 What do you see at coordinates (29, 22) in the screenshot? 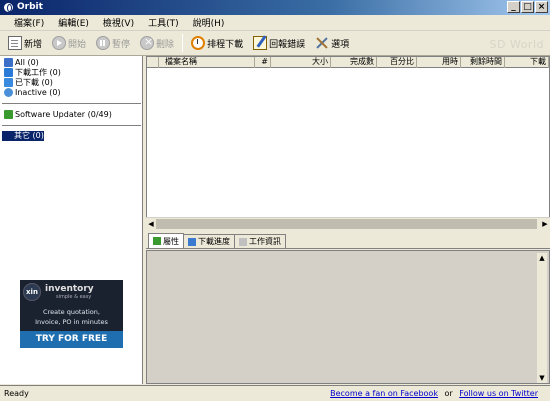
I see `menu-file: 檔案(F)` at bounding box center [29, 22].